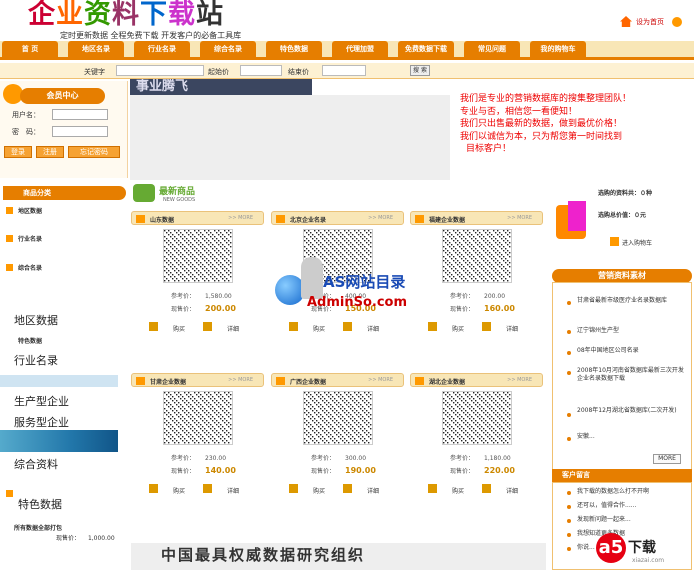 This screenshot has height=570, width=694. I want to click on keyword-input, so click(160, 70).